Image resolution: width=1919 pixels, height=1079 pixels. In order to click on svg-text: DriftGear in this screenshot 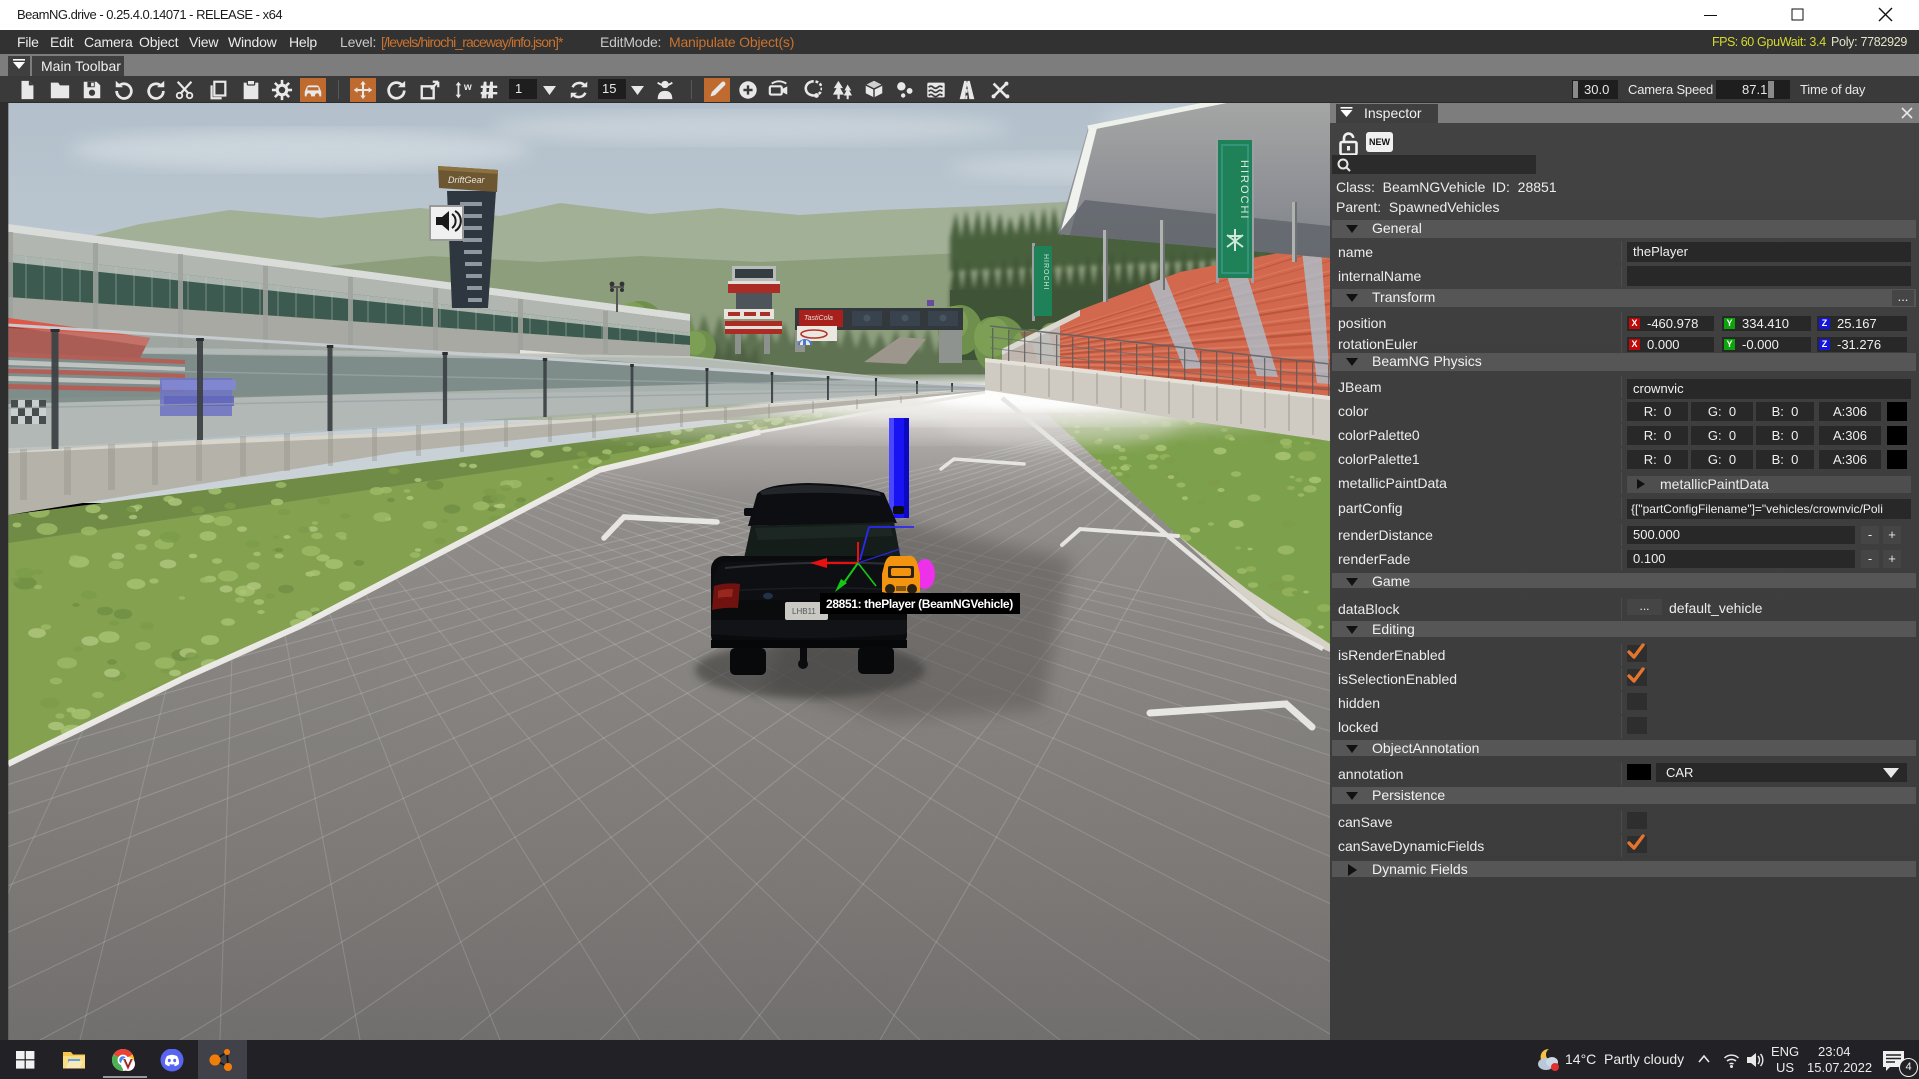, I will do `click(467, 180)`.